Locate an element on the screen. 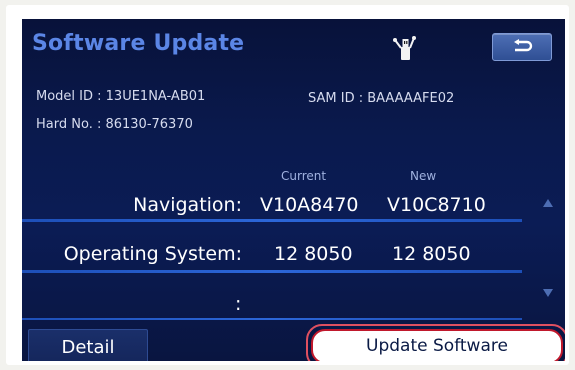  return-arrow-icon is located at coordinates (523, 45).